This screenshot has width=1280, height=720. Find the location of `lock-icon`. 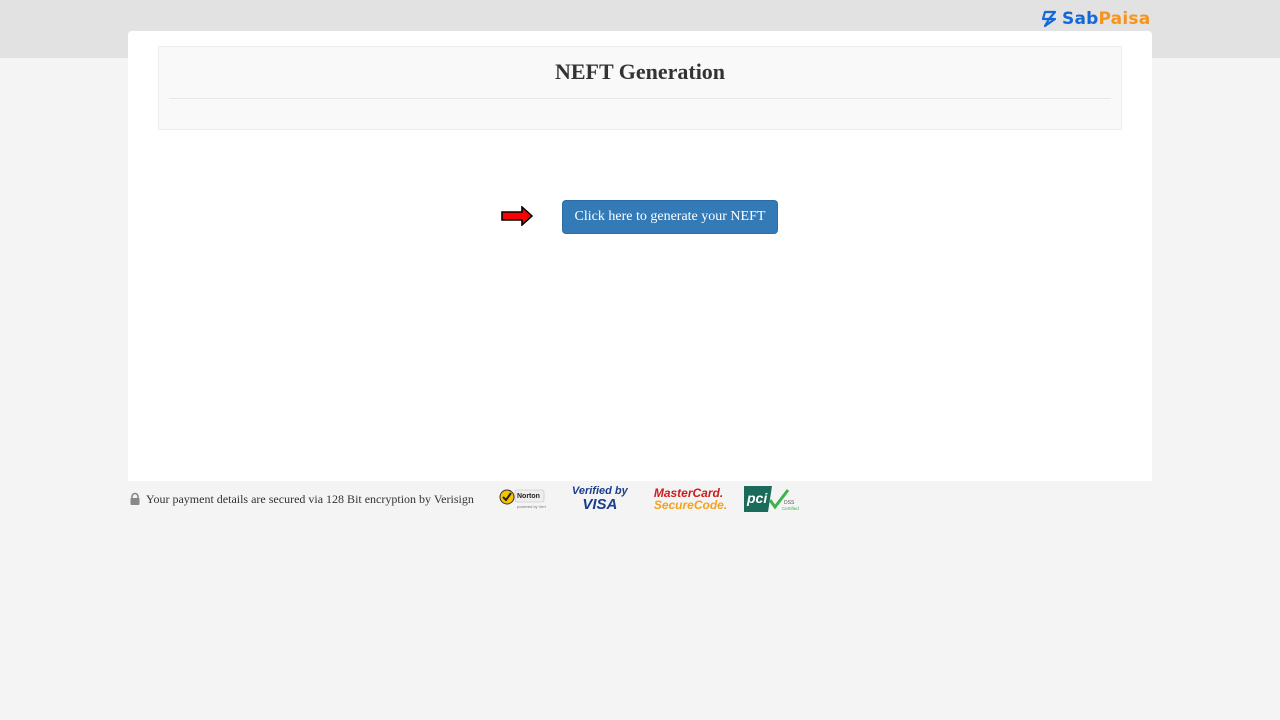

lock-icon is located at coordinates (135, 498).